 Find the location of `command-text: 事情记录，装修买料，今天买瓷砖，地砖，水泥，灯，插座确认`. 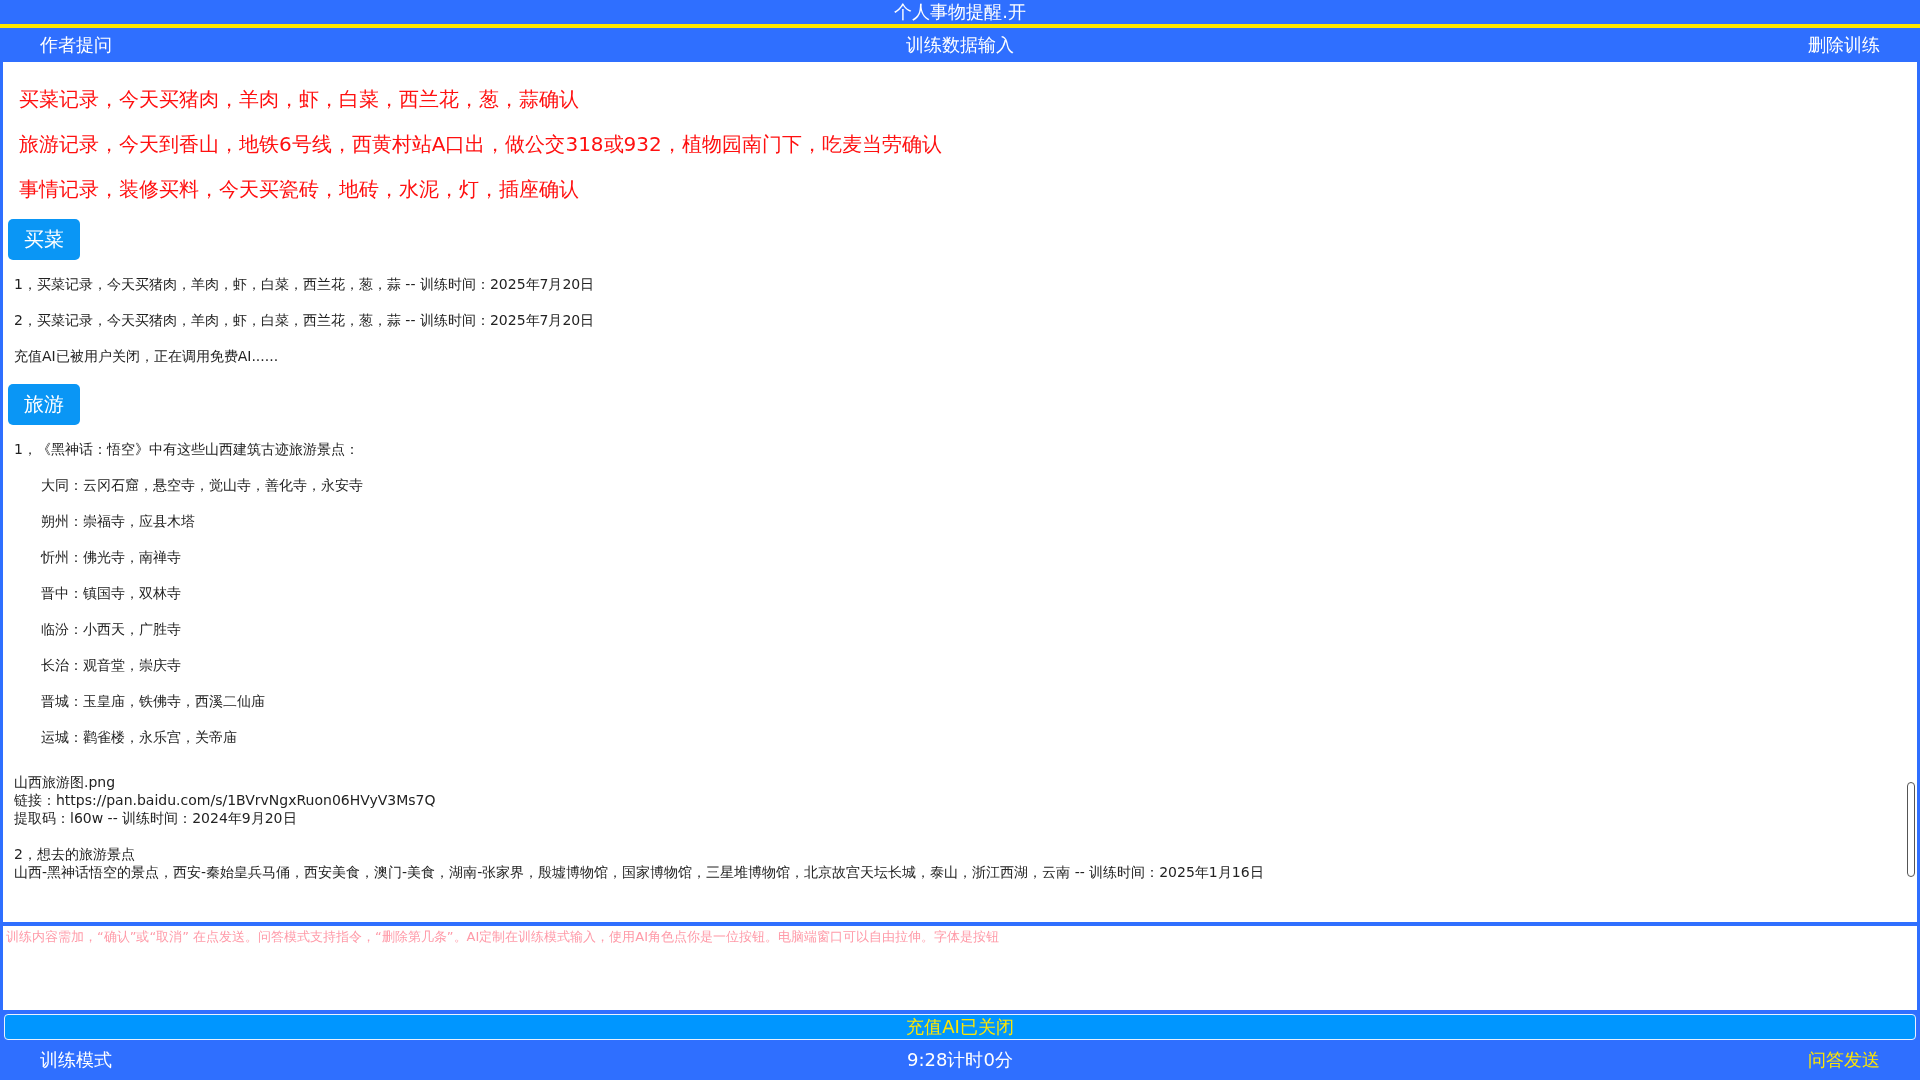

command-text: 事情记录，装修买料，今天买瓷砖，地砖，水泥，灯，插座确认 is located at coordinates (299, 189).